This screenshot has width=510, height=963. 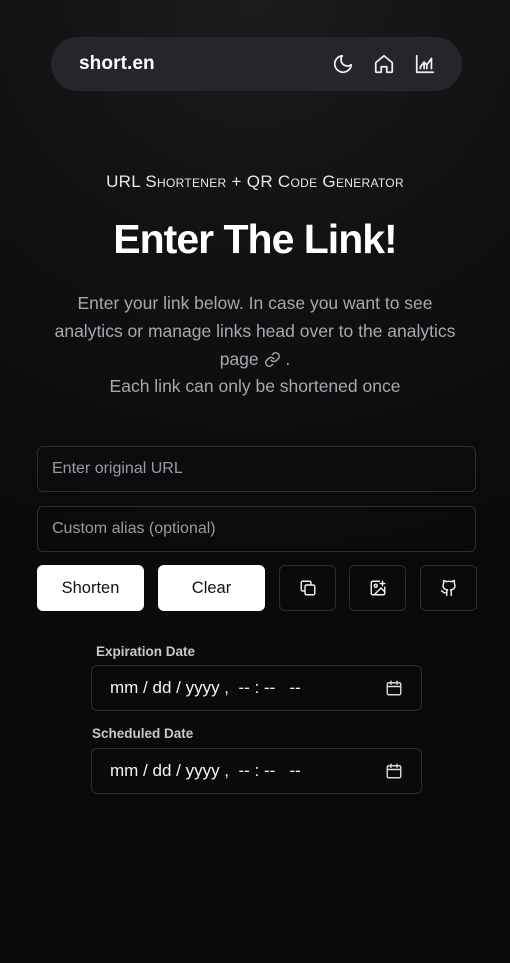 What do you see at coordinates (425, 64) in the screenshot?
I see `chart-icon` at bounding box center [425, 64].